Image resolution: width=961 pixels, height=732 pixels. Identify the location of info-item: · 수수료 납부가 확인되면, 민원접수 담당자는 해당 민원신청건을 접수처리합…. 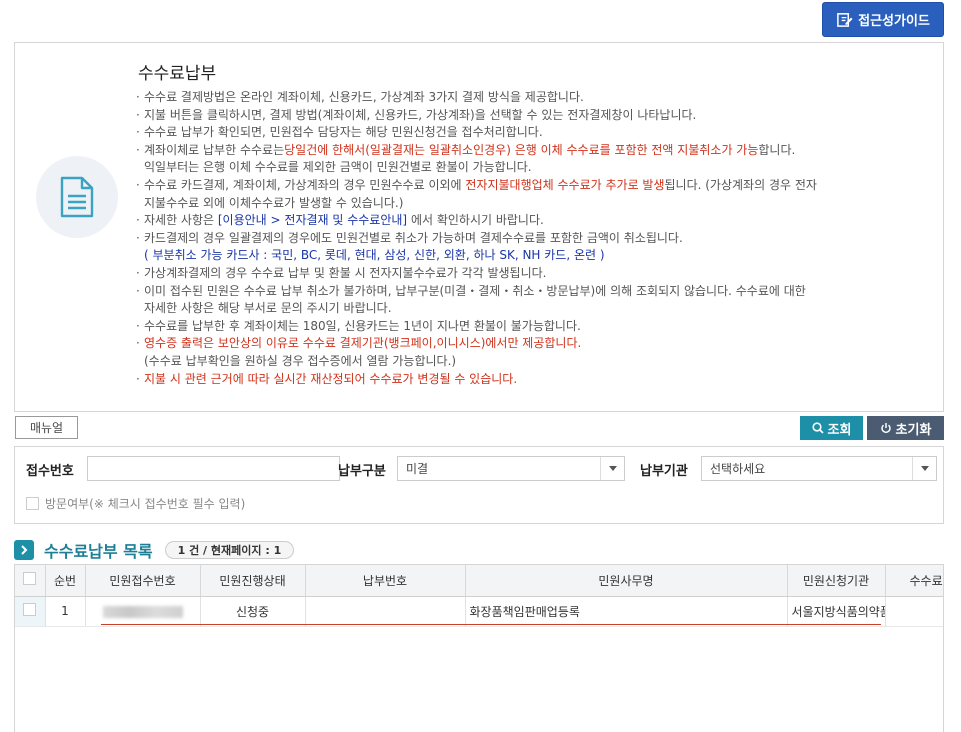
(536, 133).